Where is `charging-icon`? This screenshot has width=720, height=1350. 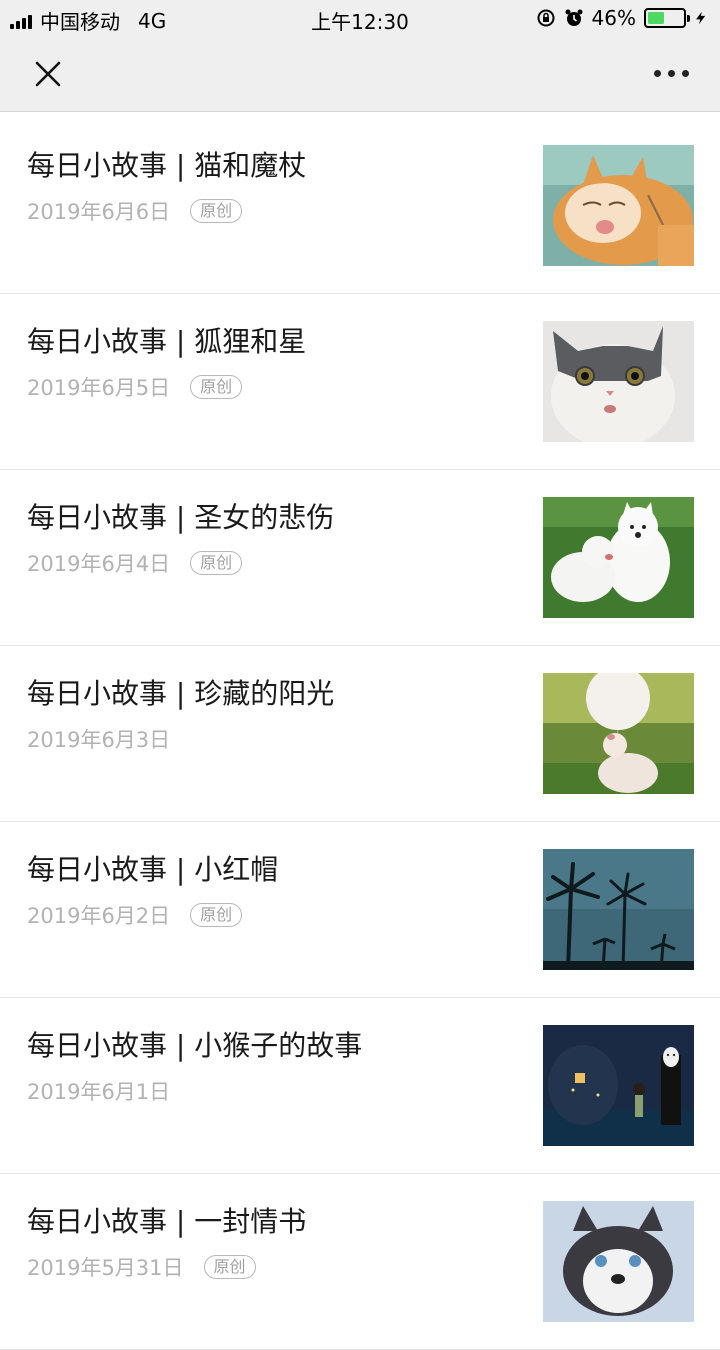
charging-icon is located at coordinates (701, 18).